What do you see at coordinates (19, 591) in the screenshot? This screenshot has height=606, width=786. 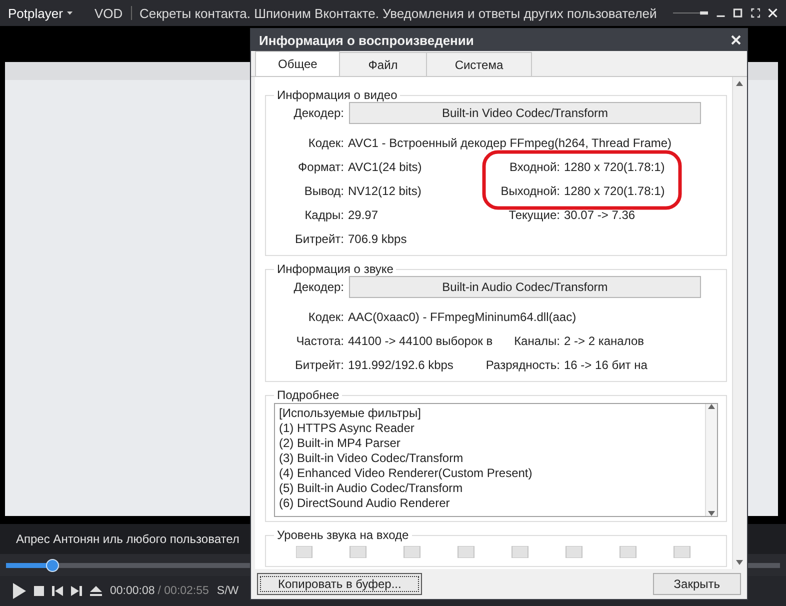 I see `play-icon` at bounding box center [19, 591].